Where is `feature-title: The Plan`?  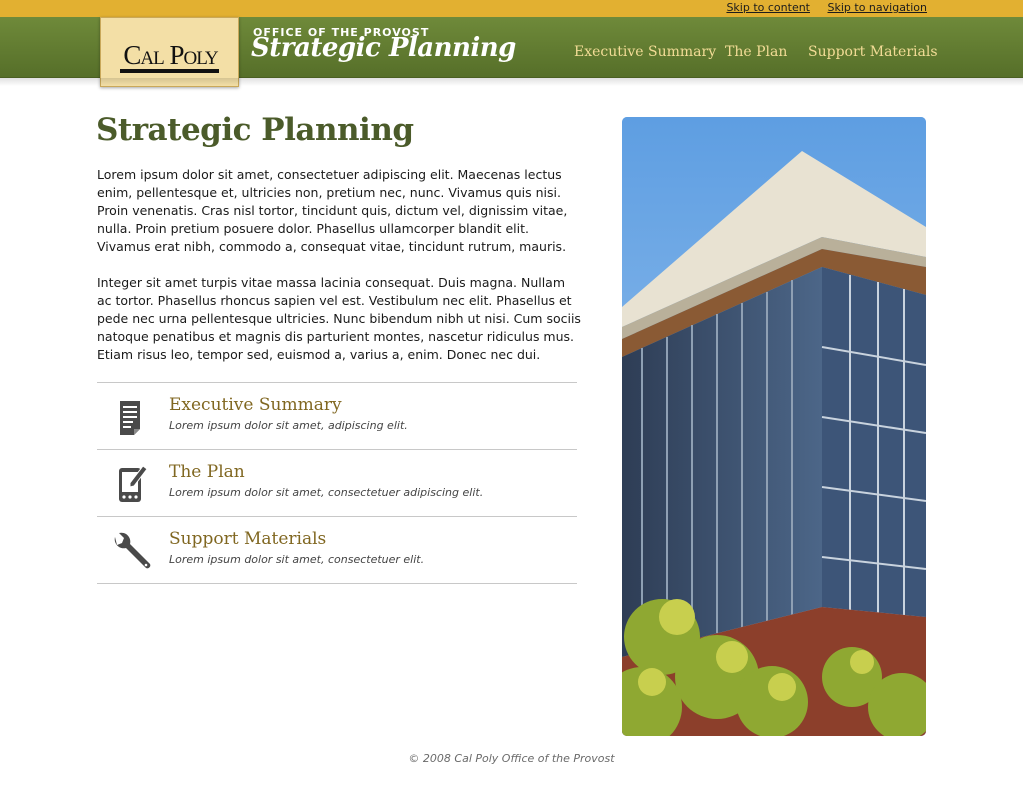 feature-title: The Plan is located at coordinates (207, 472).